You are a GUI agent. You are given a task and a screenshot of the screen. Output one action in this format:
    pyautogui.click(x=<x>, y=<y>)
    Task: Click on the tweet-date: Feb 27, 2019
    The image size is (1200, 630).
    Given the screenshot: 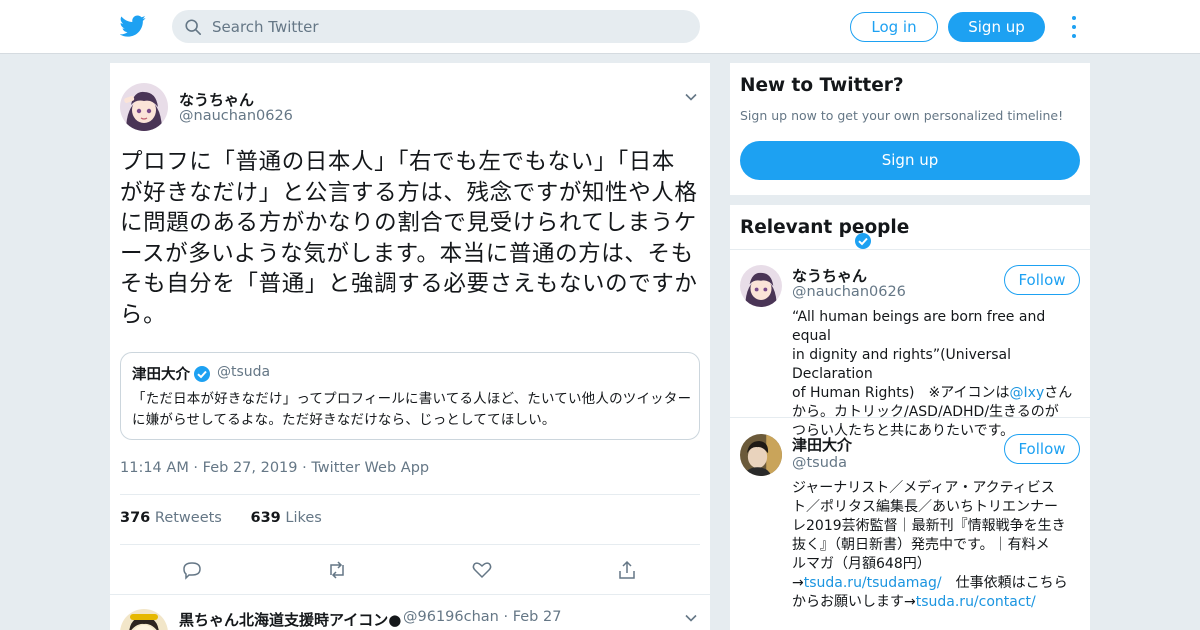 What is the action you would take?
    pyautogui.click(x=250, y=468)
    